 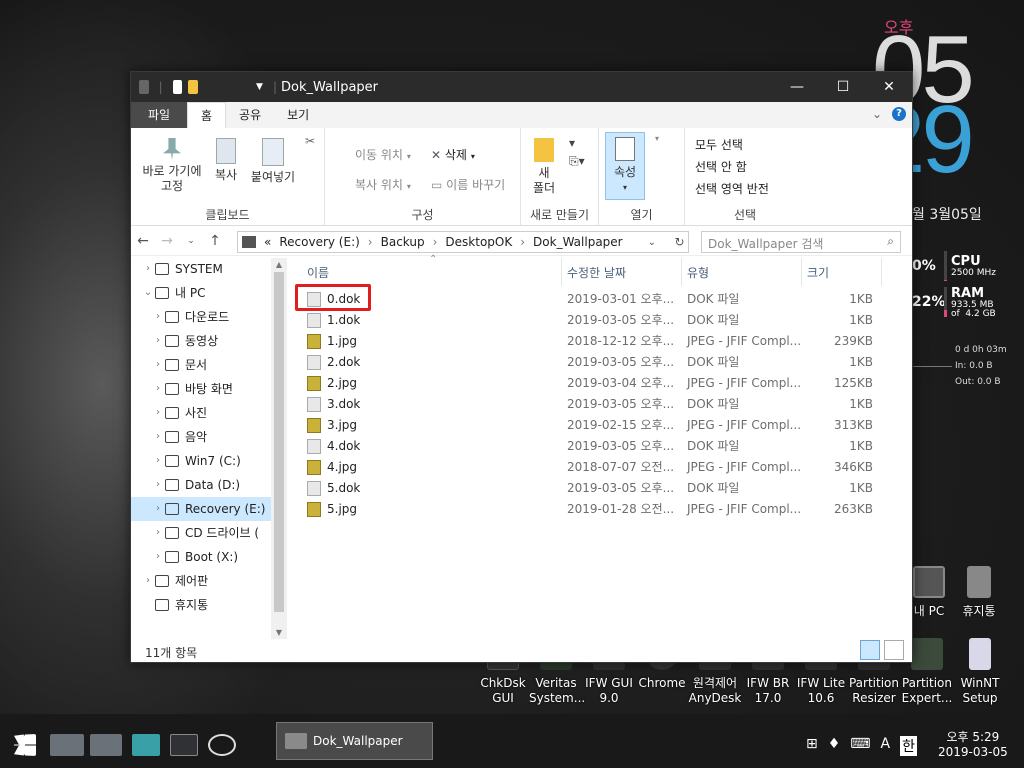 What do you see at coordinates (603, 299) in the screenshot?
I see `file-row: 0.dok 2019-03-01 오후... DOK 파일 1KB` at bounding box center [603, 299].